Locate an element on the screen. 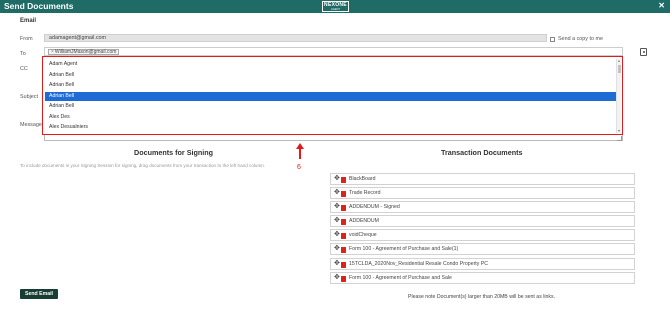 Image resolution: width=670 pixels, height=319 pixels. dropdown-option: Adam Agent is located at coordinates (330, 64).